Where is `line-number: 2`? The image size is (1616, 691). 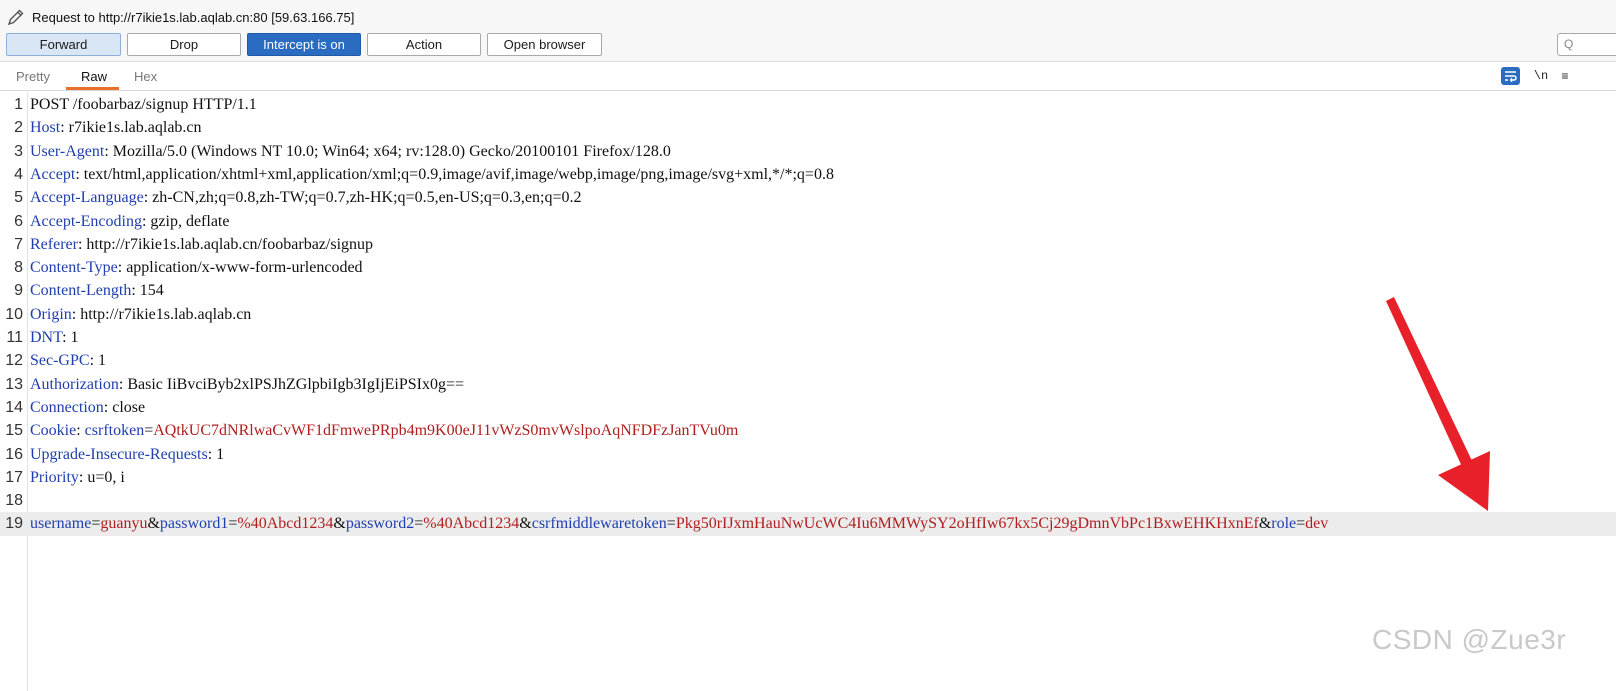 line-number: 2 is located at coordinates (18, 128).